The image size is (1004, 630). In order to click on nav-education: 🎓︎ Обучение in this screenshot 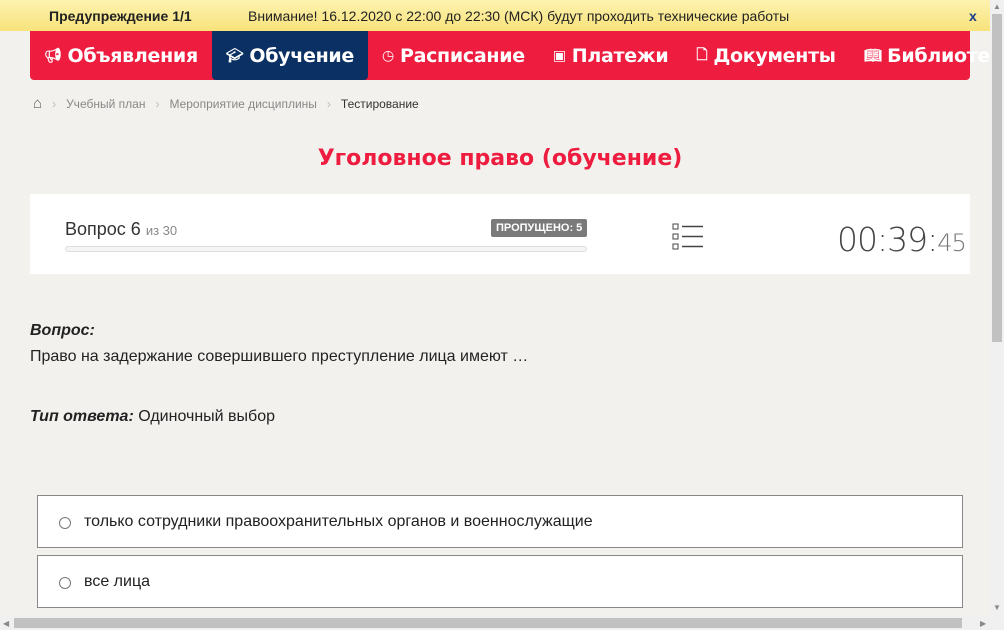, I will do `click(290, 55)`.